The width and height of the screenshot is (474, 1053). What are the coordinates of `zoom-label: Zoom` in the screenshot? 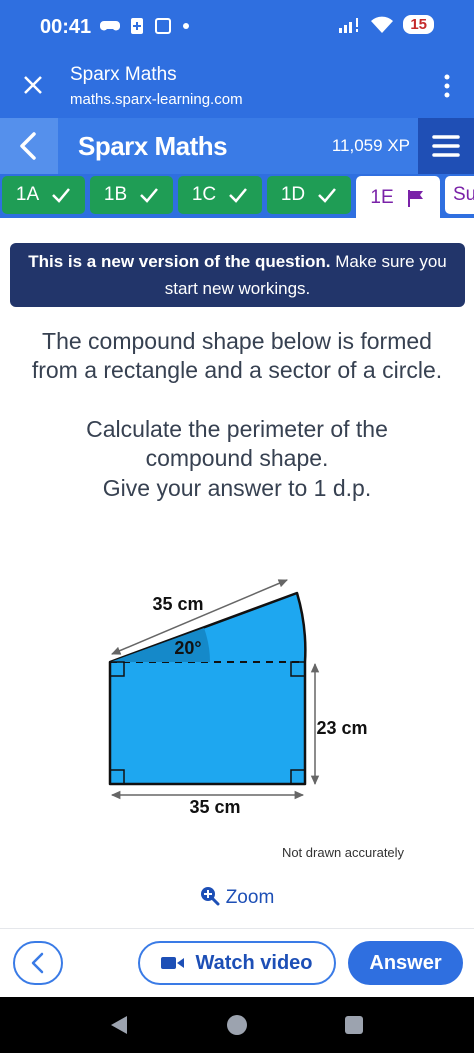 It's located at (250, 897).